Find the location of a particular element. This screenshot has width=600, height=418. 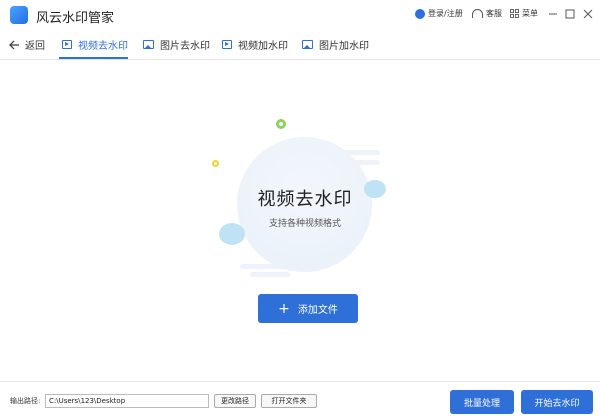

close-icon is located at coordinates (588, 14).